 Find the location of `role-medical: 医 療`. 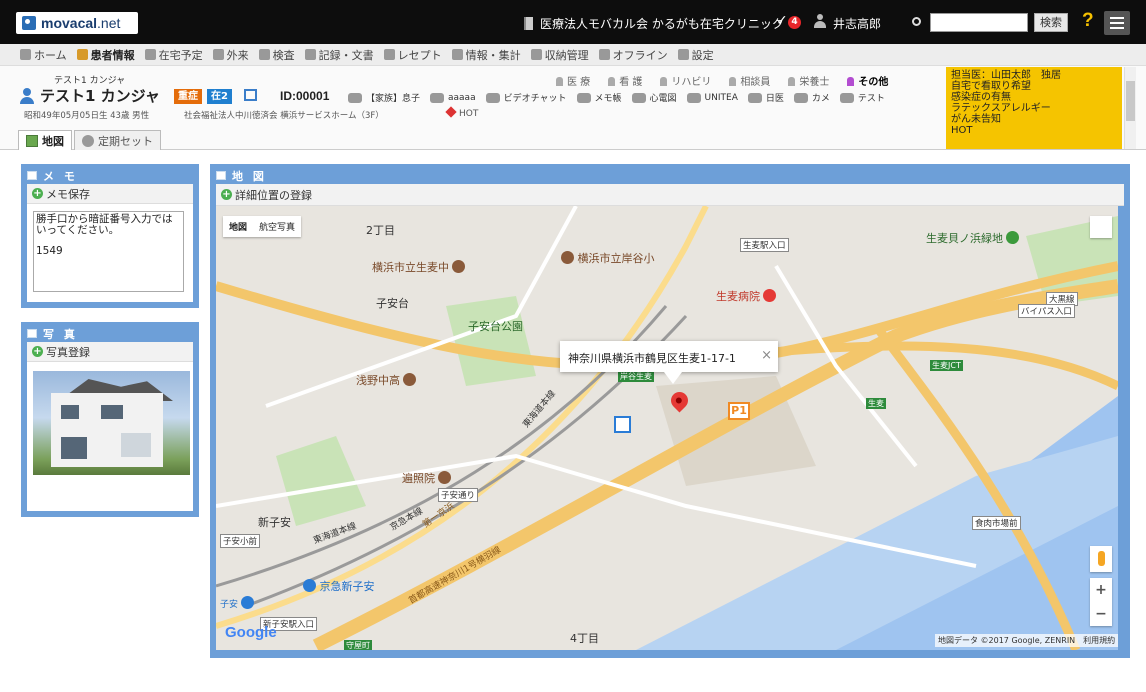

role-medical: 医 療 is located at coordinates (573, 80).